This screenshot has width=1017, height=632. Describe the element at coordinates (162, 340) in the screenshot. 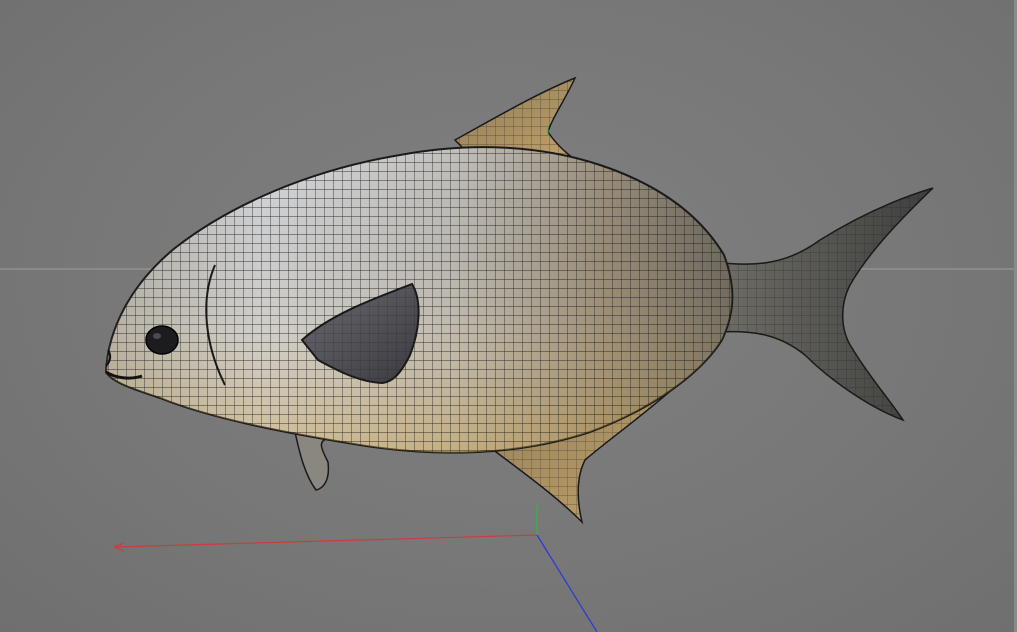

I see `fish-eye` at that location.